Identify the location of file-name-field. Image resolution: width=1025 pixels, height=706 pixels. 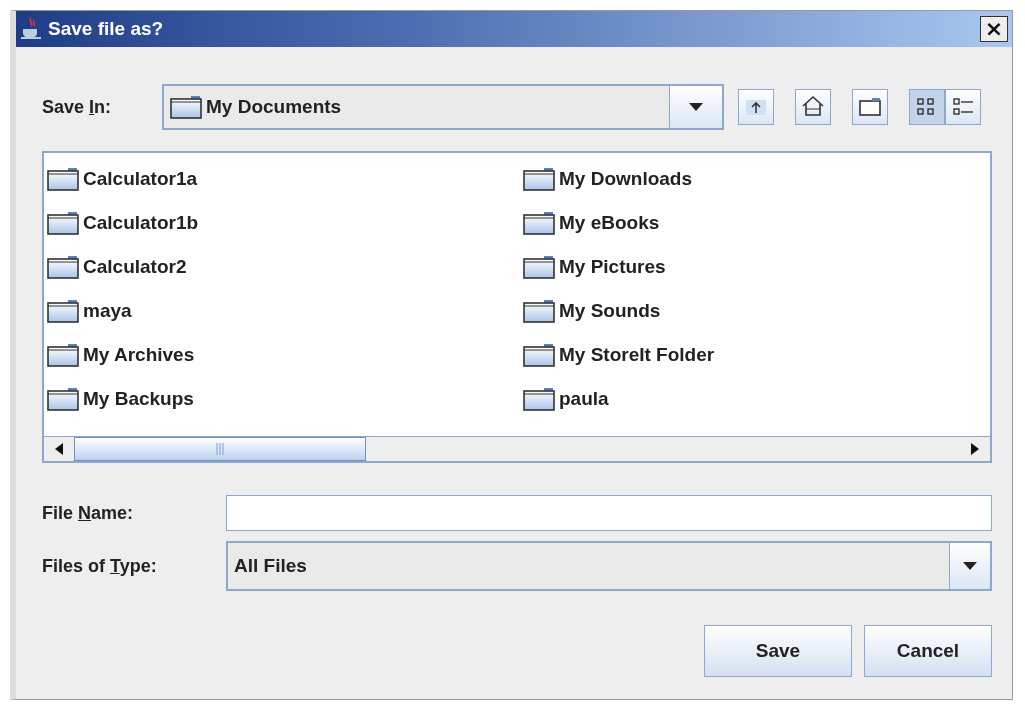
(609, 513).